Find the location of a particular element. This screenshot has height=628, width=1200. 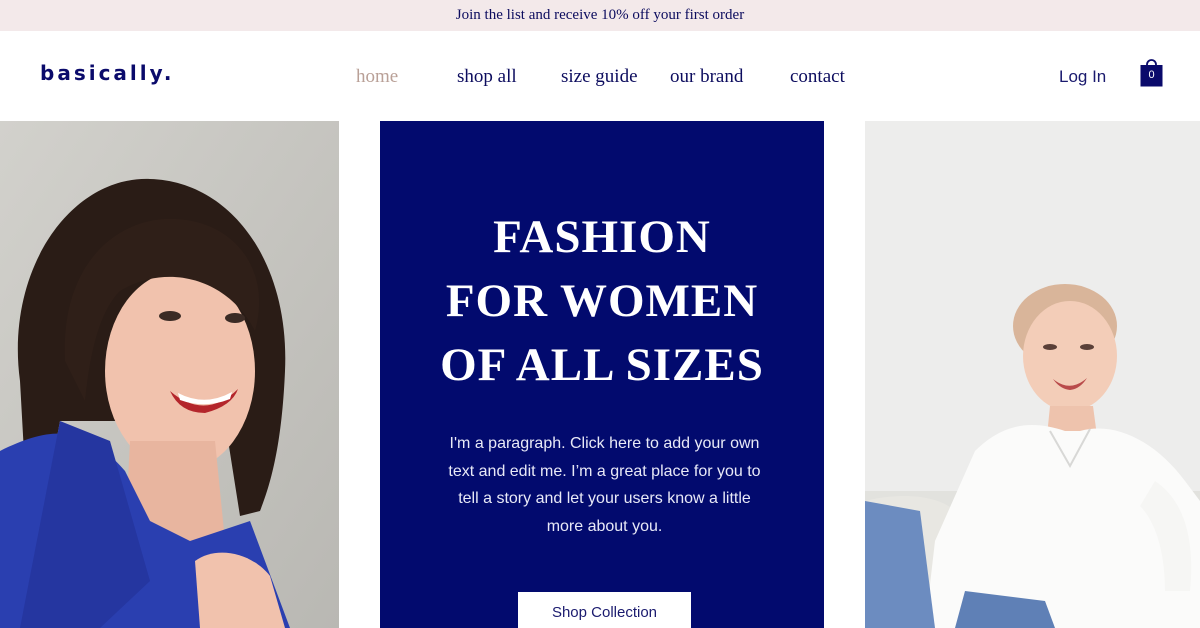

shop-collection-button: Shop Collection is located at coordinates (604, 610).